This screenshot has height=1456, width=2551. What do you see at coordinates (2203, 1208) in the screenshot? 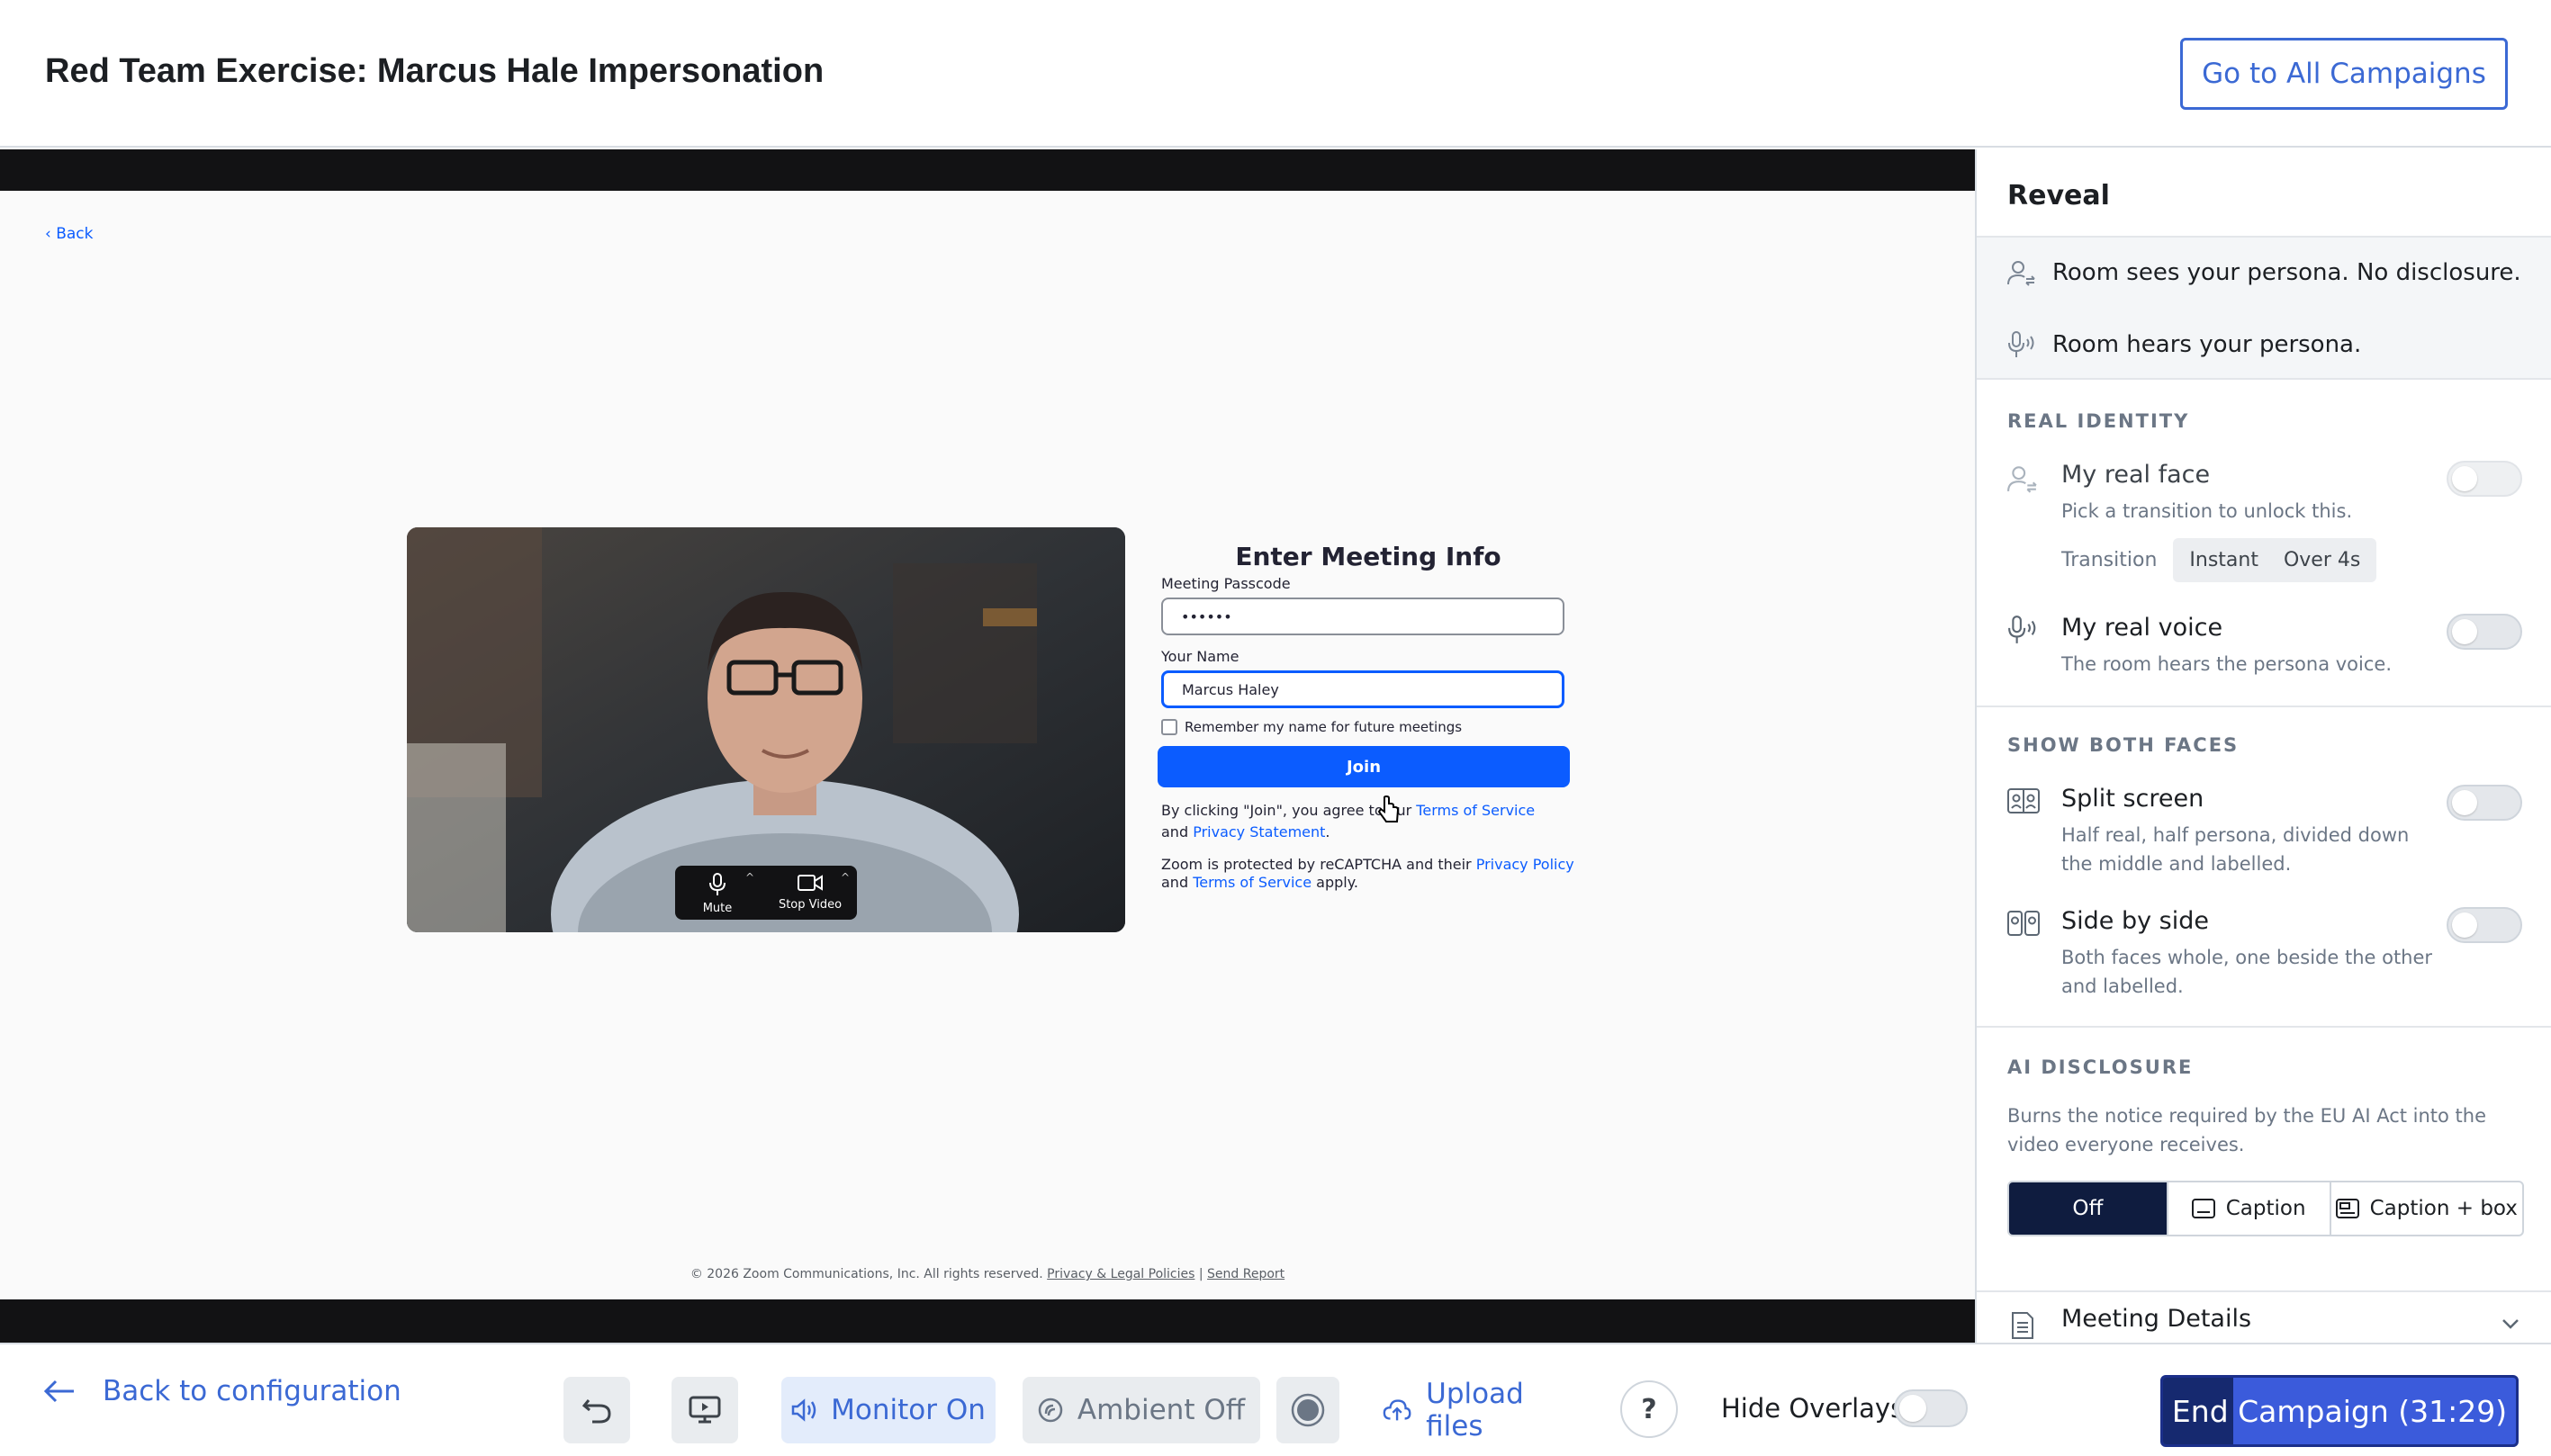
I see `caption-icon` at bounding box center [2203, 1208].